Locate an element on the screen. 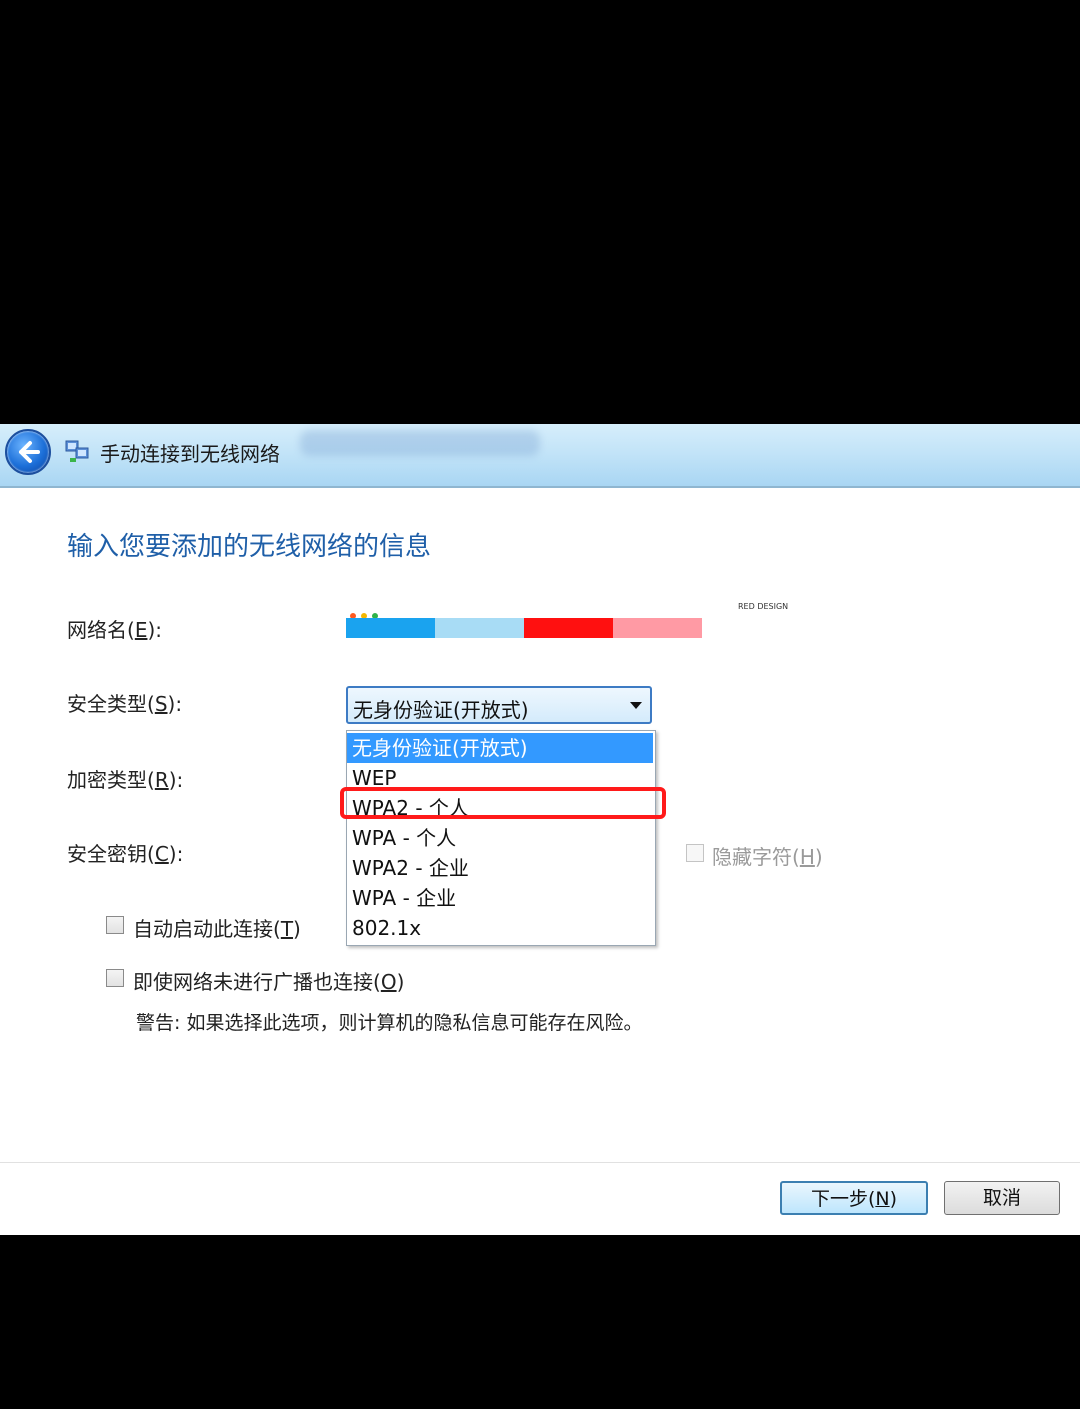  security-type-label: 安全类型(S): is located at coordinates (125, 704).